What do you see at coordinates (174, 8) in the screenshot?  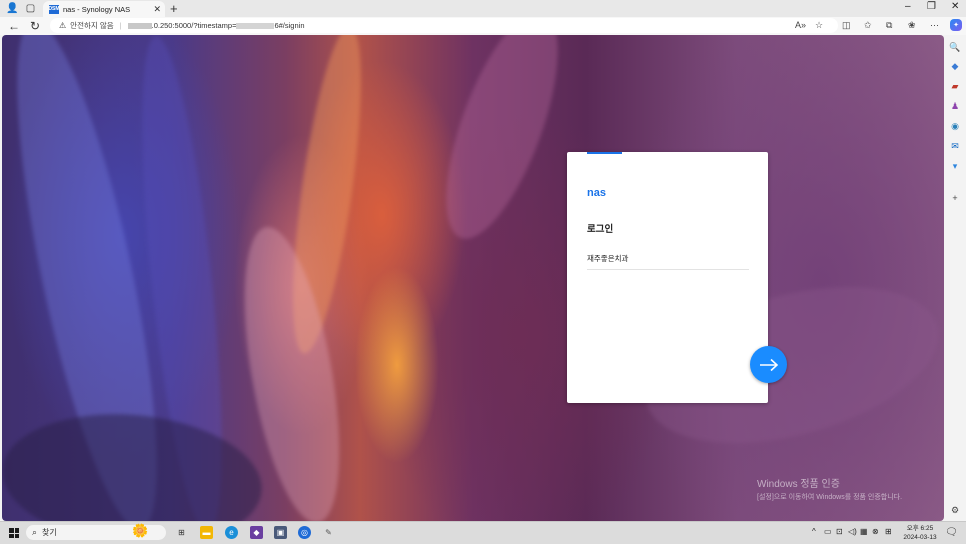 I see `new-tab-icon: +` at bounding box center [174, 8].